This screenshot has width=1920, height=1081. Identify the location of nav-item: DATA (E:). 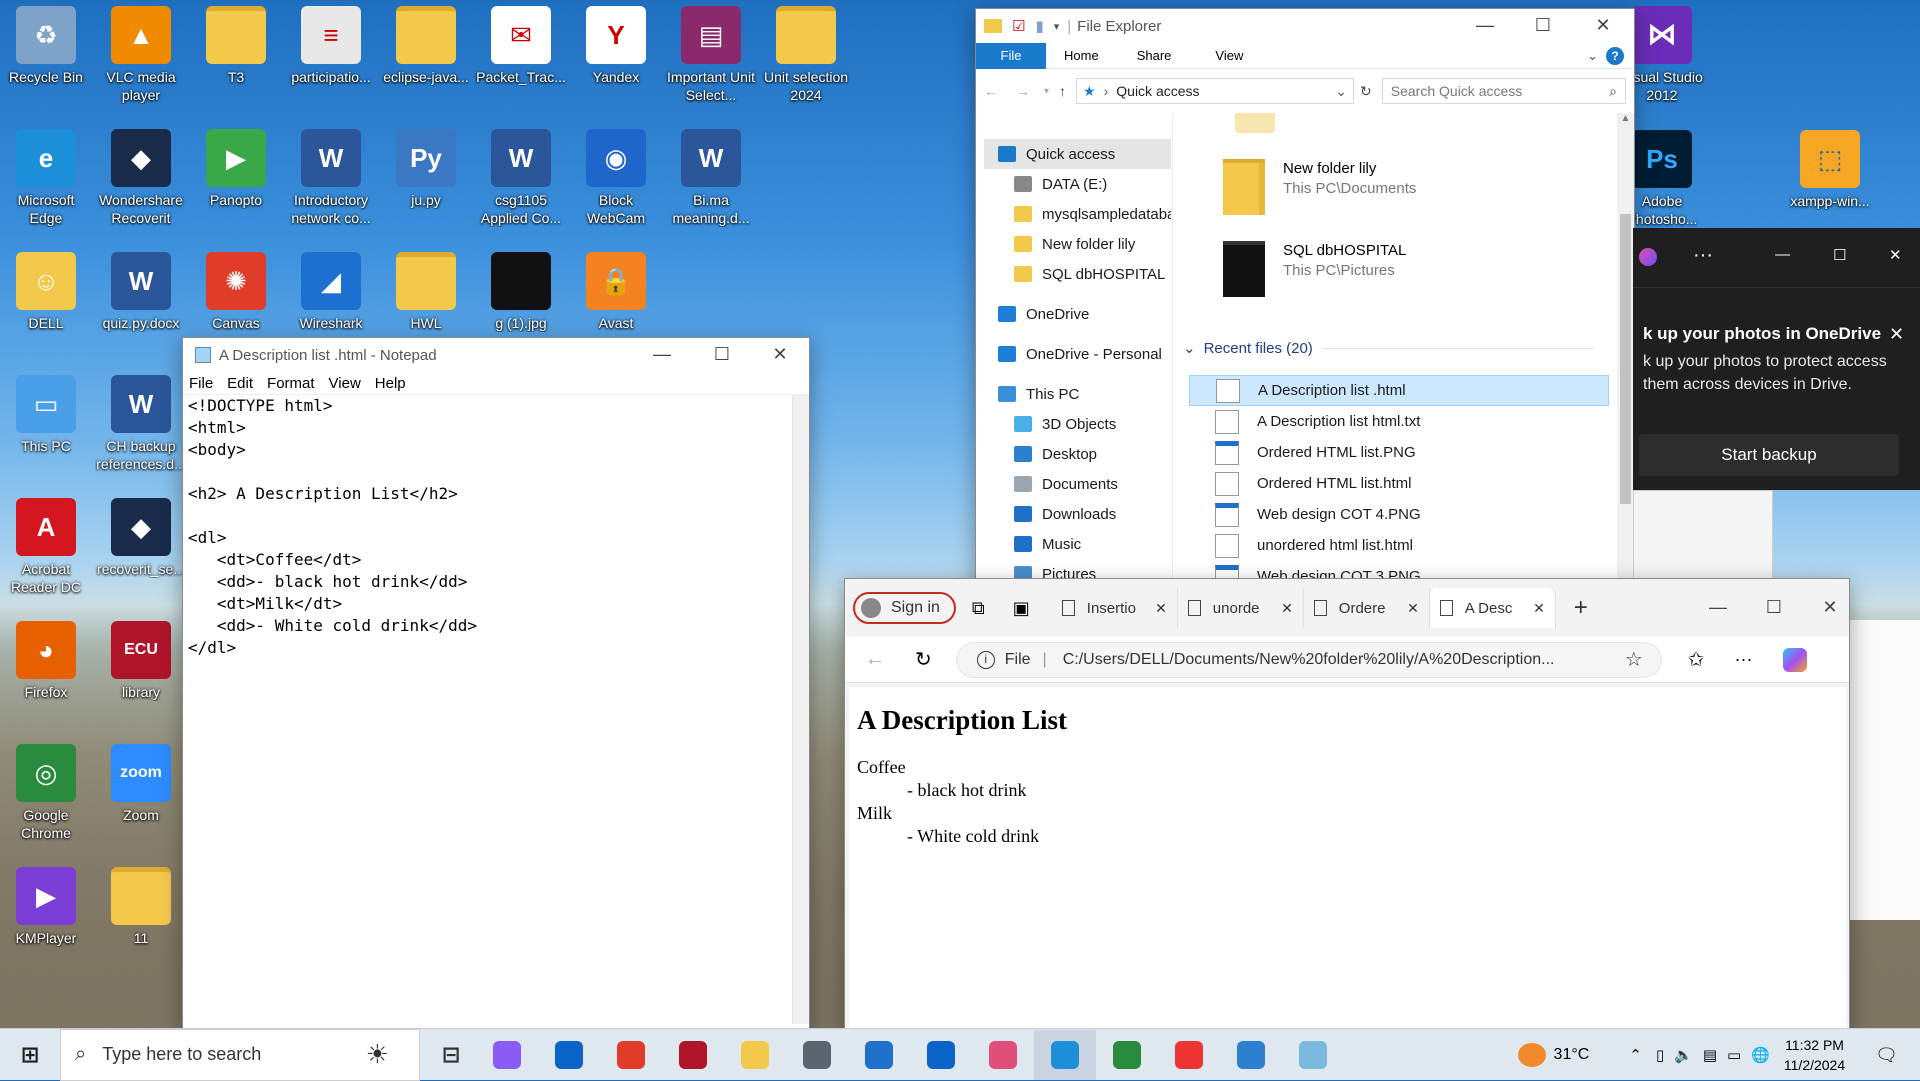
(1077, 184).